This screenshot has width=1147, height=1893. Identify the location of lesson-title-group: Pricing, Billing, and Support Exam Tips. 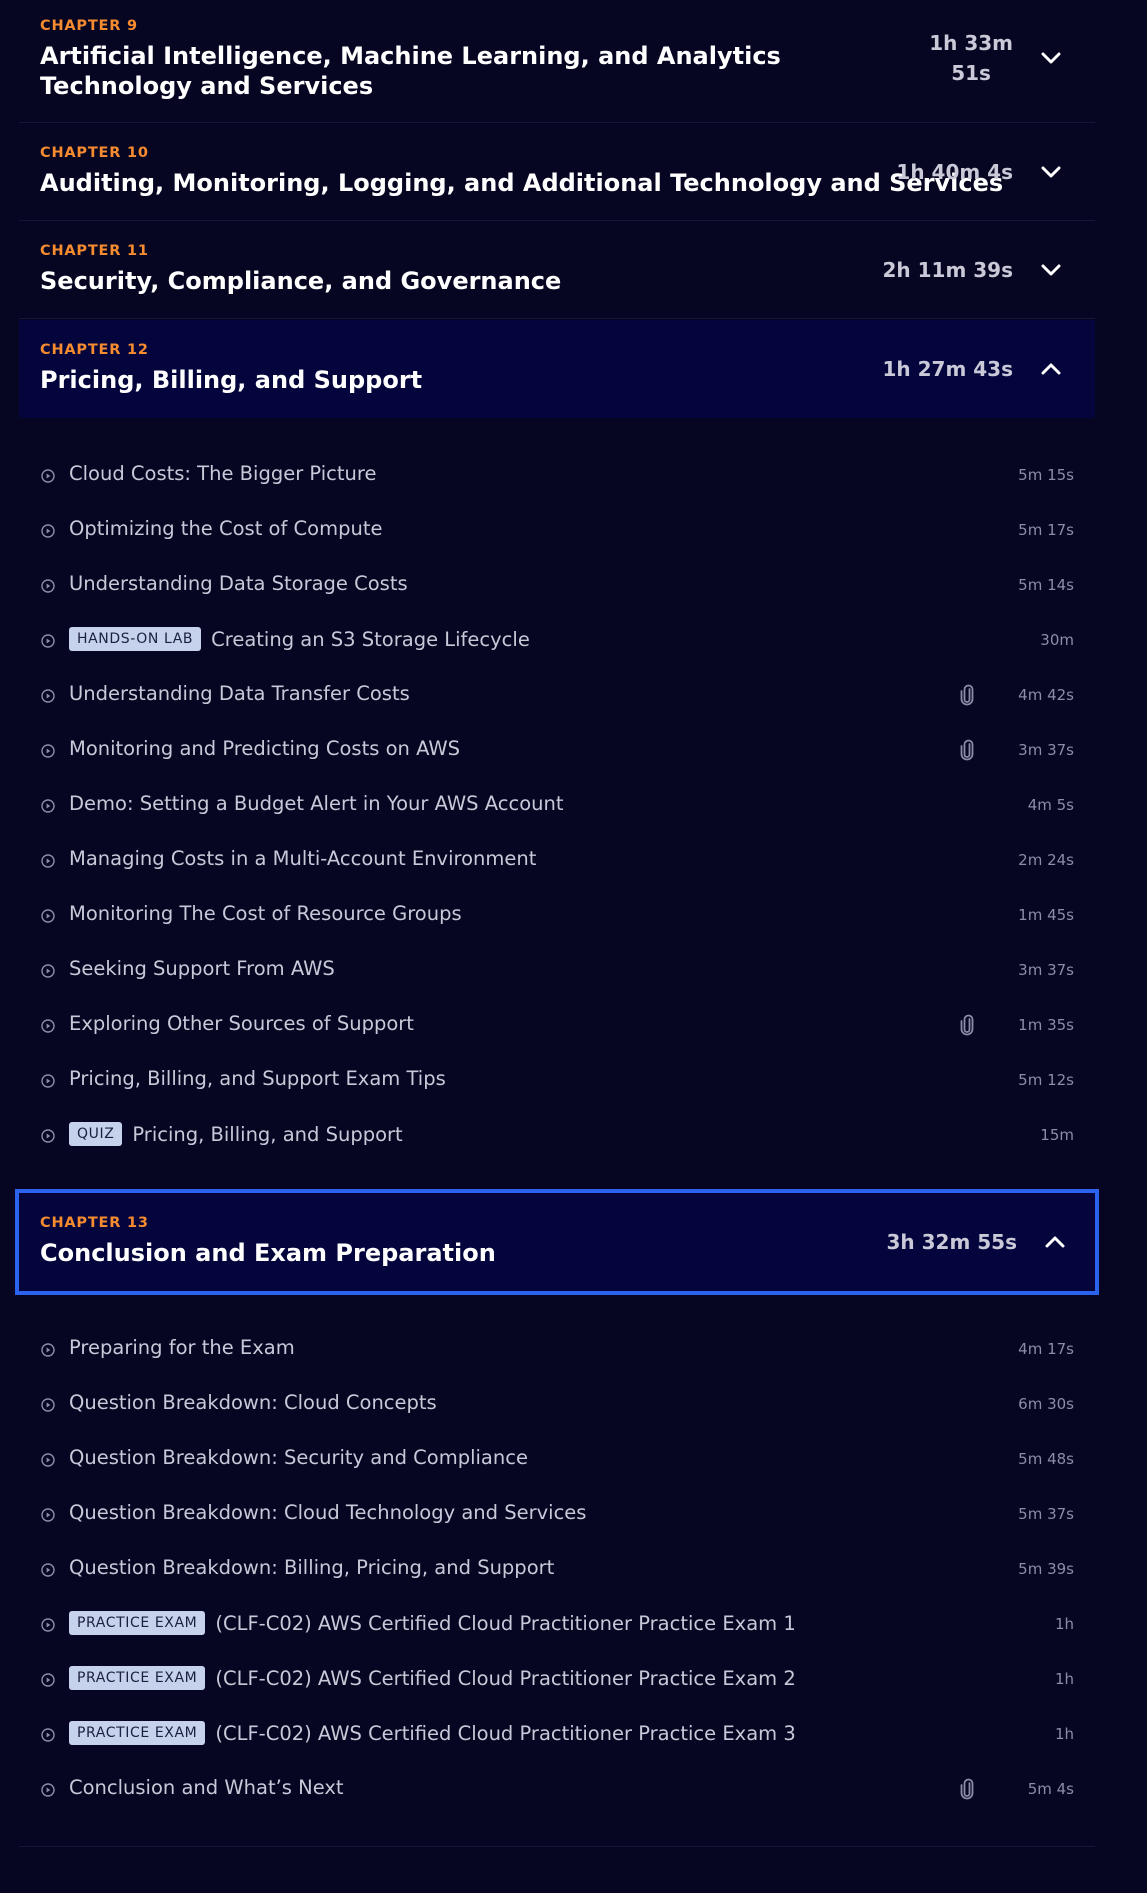
(257, 1078).